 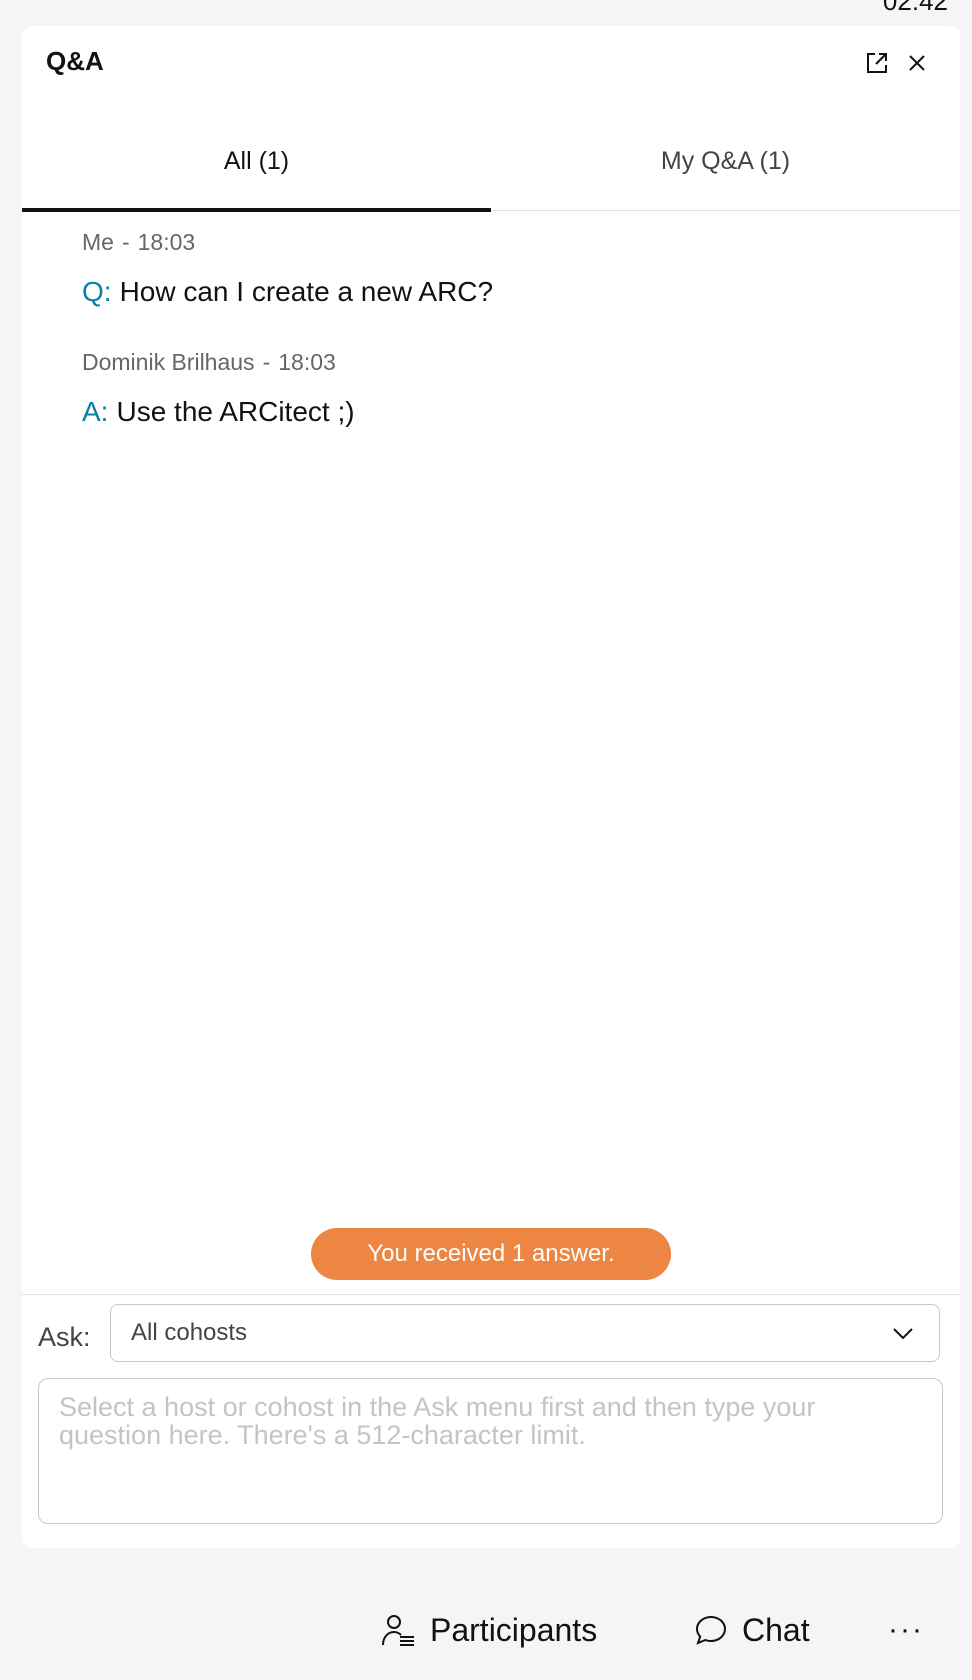 I want to click on bottom-toolbar: Participants Chat ···, so click(x=486, y=1630).